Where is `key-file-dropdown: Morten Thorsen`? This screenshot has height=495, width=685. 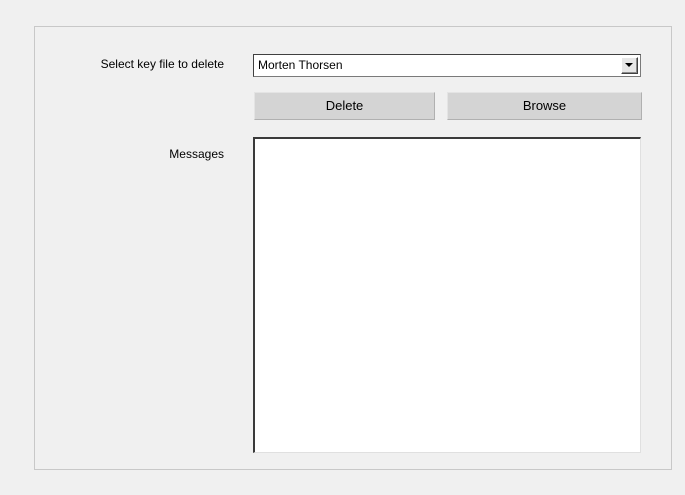 key-file-dropdown: Morten Thorsen is located at coordinates (447, 65).